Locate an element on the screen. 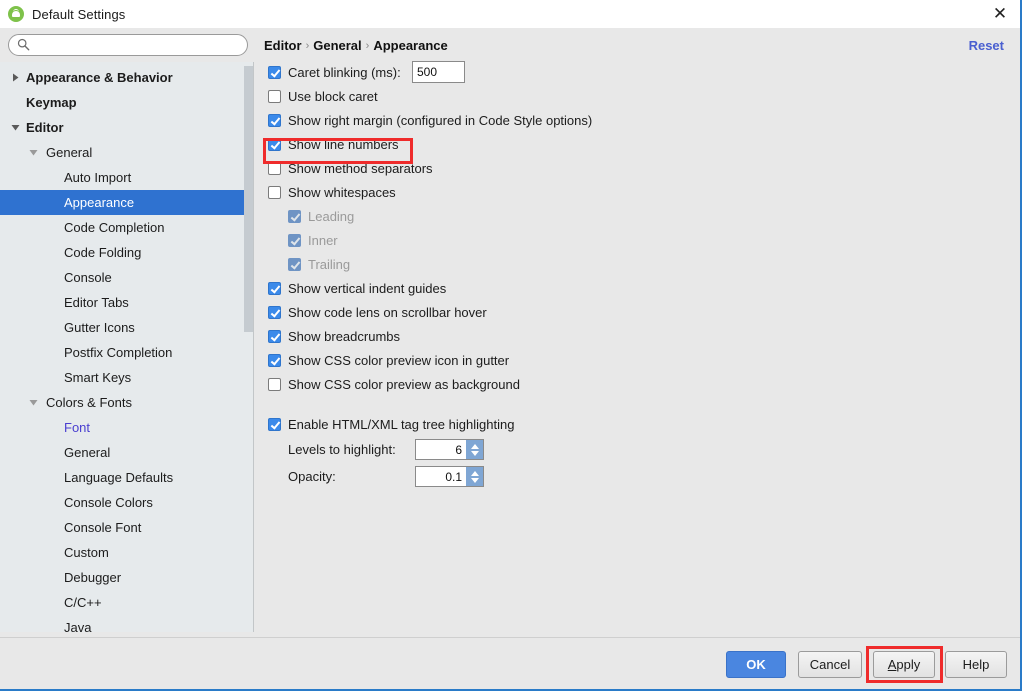 Image resolution: width=1022 pixels, height=691 pixels. show-method-separators-label: Show method separators is located at coordinates (360, 168).